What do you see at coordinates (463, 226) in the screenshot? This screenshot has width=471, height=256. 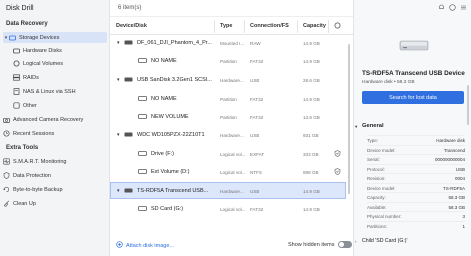 I see `property-value: 1` at bounding box center [463, 226].